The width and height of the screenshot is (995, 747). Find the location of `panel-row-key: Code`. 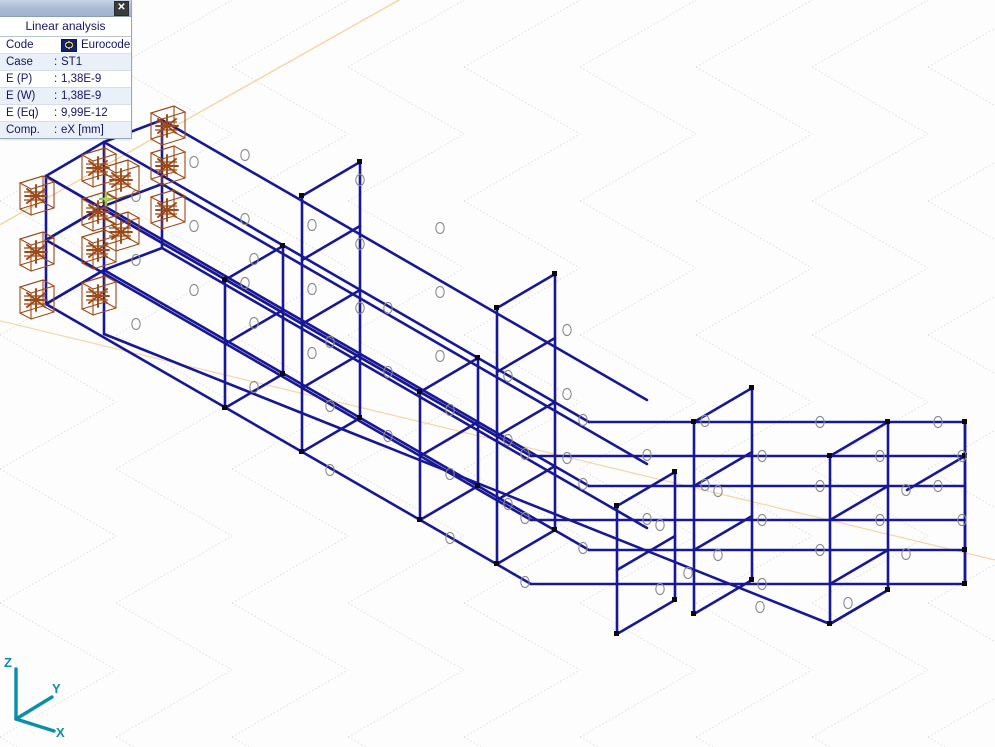

panel-row-key: Code is located at coordinates (20, 45).